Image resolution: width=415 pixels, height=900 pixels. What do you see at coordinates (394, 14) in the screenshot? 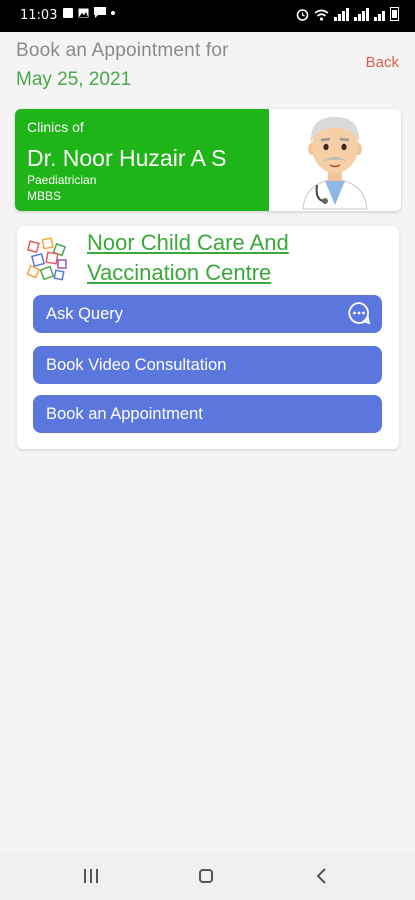
I see `battery-icon` at bounding box center [394, 14].